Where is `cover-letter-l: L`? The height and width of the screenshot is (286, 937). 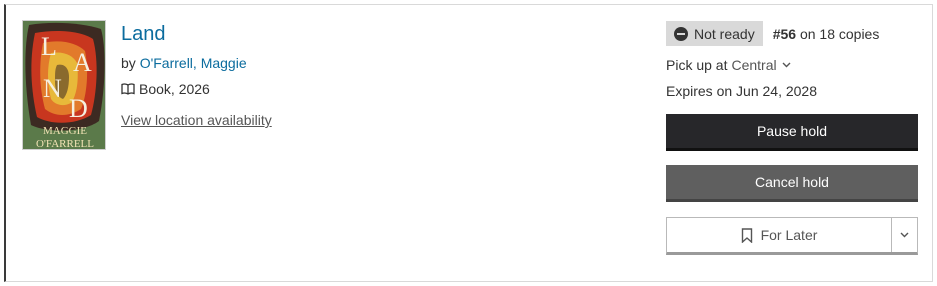
cover-letter-l: L is located at coordinates (49, 46).